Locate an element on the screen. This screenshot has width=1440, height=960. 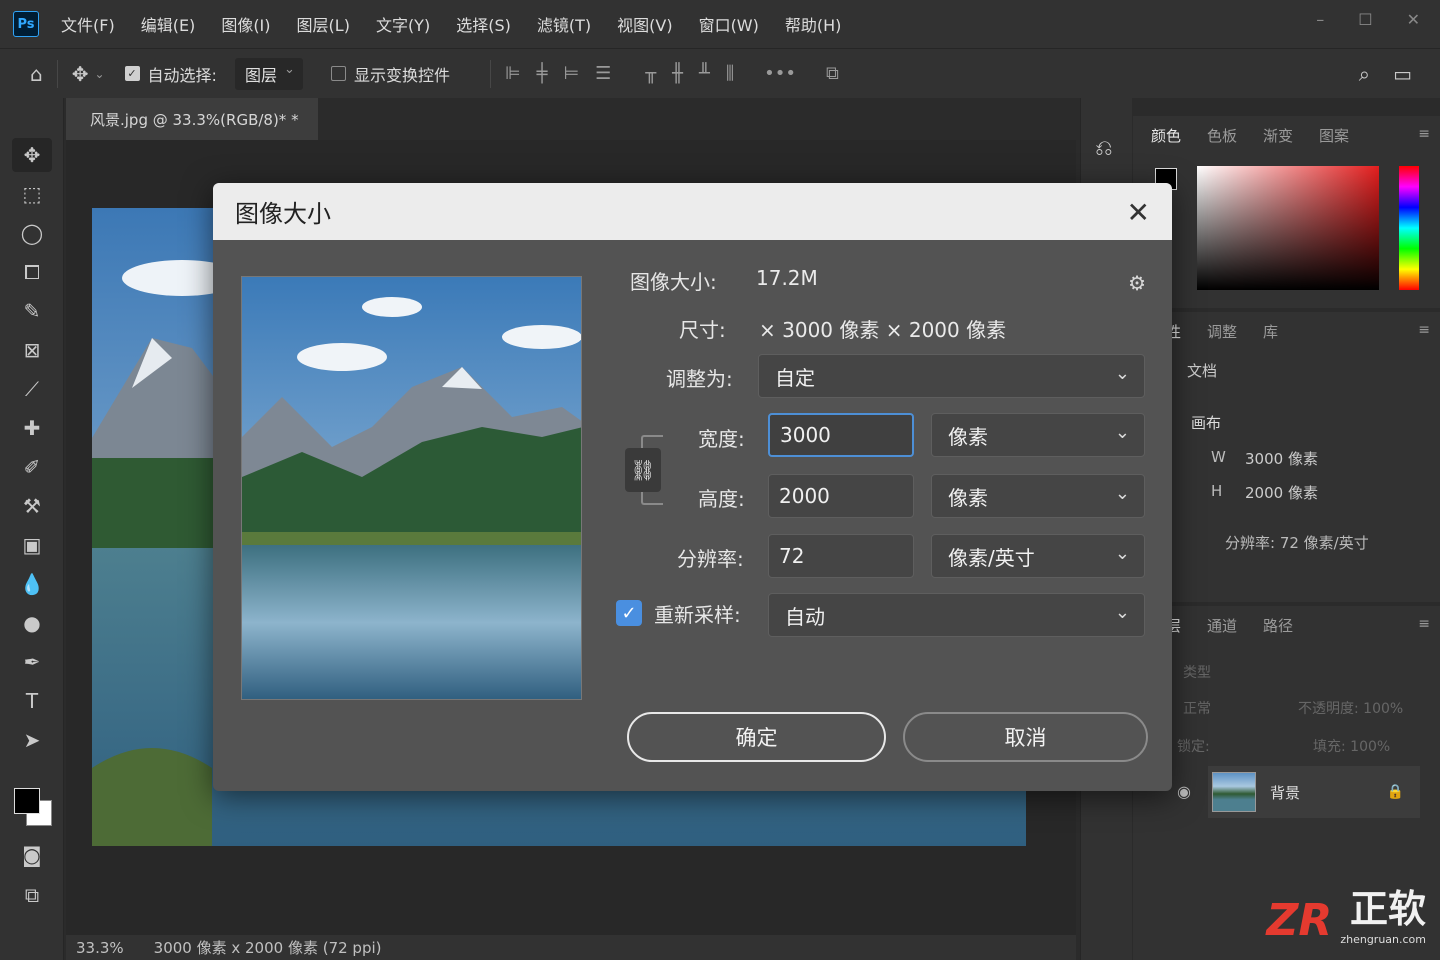
align-middle-icon: ╫ is located at coordinates (677, 73).